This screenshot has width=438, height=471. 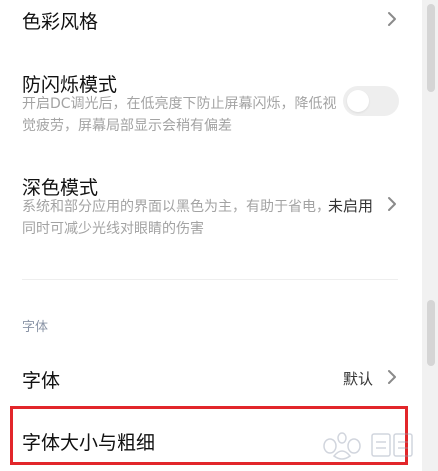 What do you see at coordinates (179, 115) in the screenshot?
I see `anti-flicker-description: 开启DC调光后，在低亮度下防止屏幕闪烁，降低视觉疲劳，屏幕局部显示会稍有偏差` at bounding box center [179, 115].